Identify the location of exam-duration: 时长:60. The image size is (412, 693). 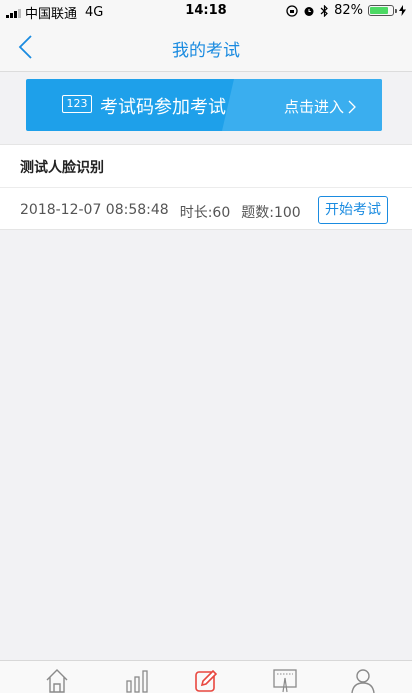
(205, 213).